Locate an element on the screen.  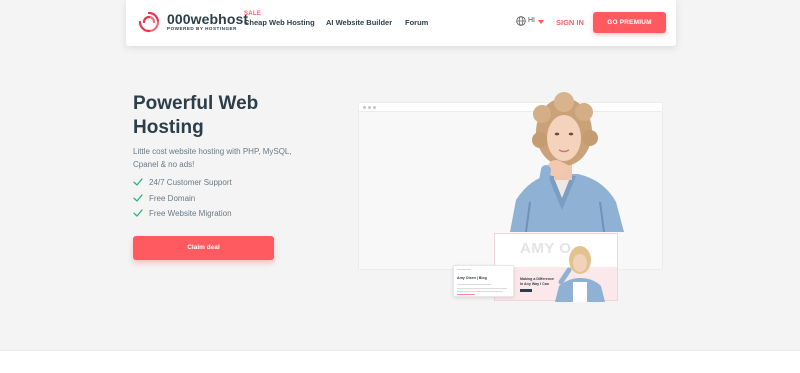
go-premium-button: GO PREMIUM is located at coordinates (629, 22).